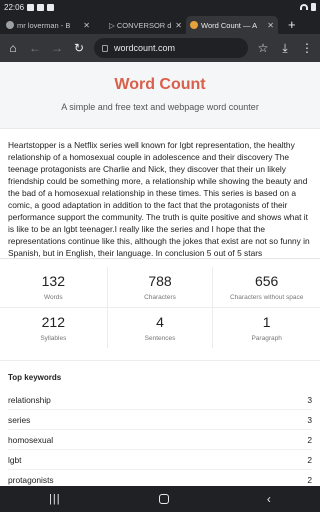 Image resolution: width=320 pixels, height=512 pixels. What do you see at coordinates (29, 399) in the screenshot?
I see `keyword-word: relationship` at bounding box center [29, 399].